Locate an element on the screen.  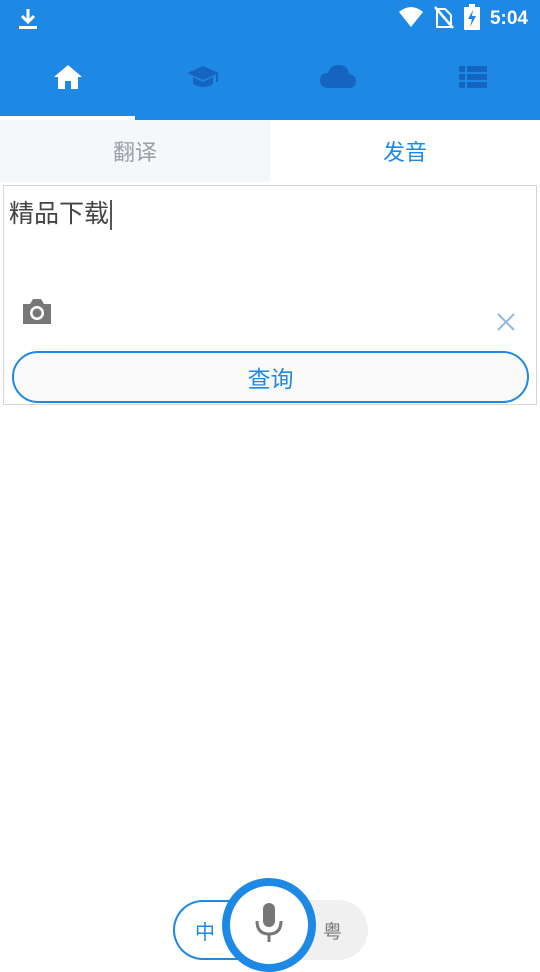
home-icon is located at coordinates (68, 79).